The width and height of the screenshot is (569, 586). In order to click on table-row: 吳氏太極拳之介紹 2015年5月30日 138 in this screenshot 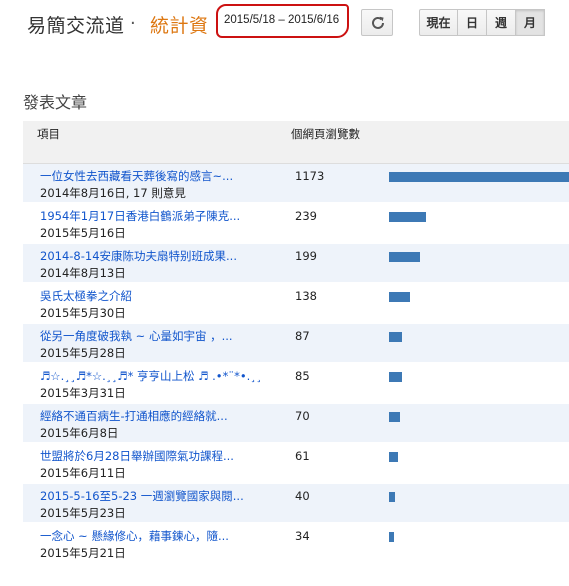, I will do `click(296, 304)`.